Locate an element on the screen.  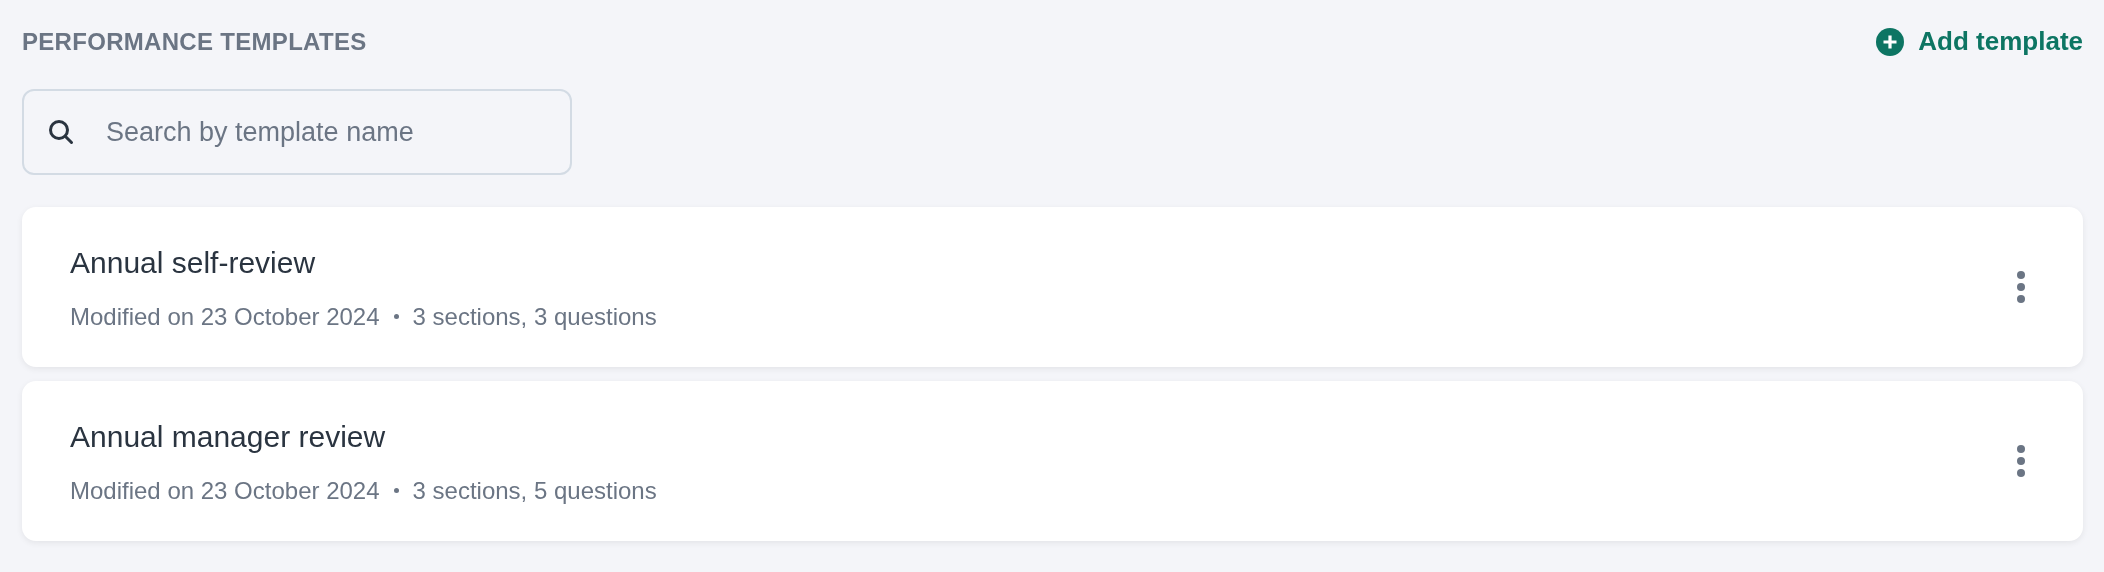
search-field: Search by template name is located at coordinates (297, 132).